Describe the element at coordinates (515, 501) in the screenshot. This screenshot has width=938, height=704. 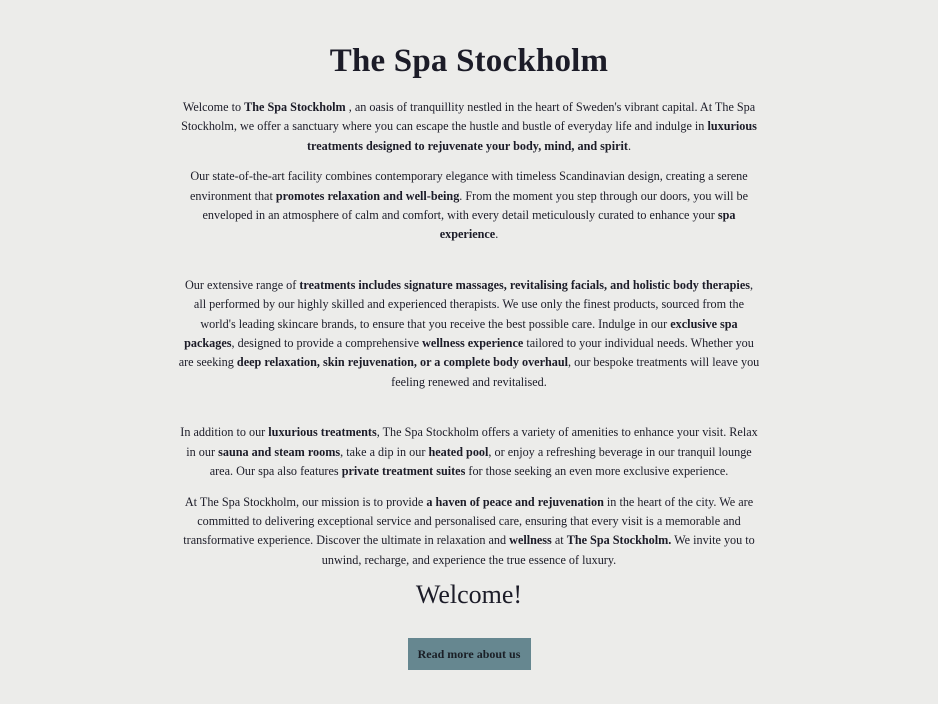
I see `bold-text: a haven of peace and rejuvenation` at that location.